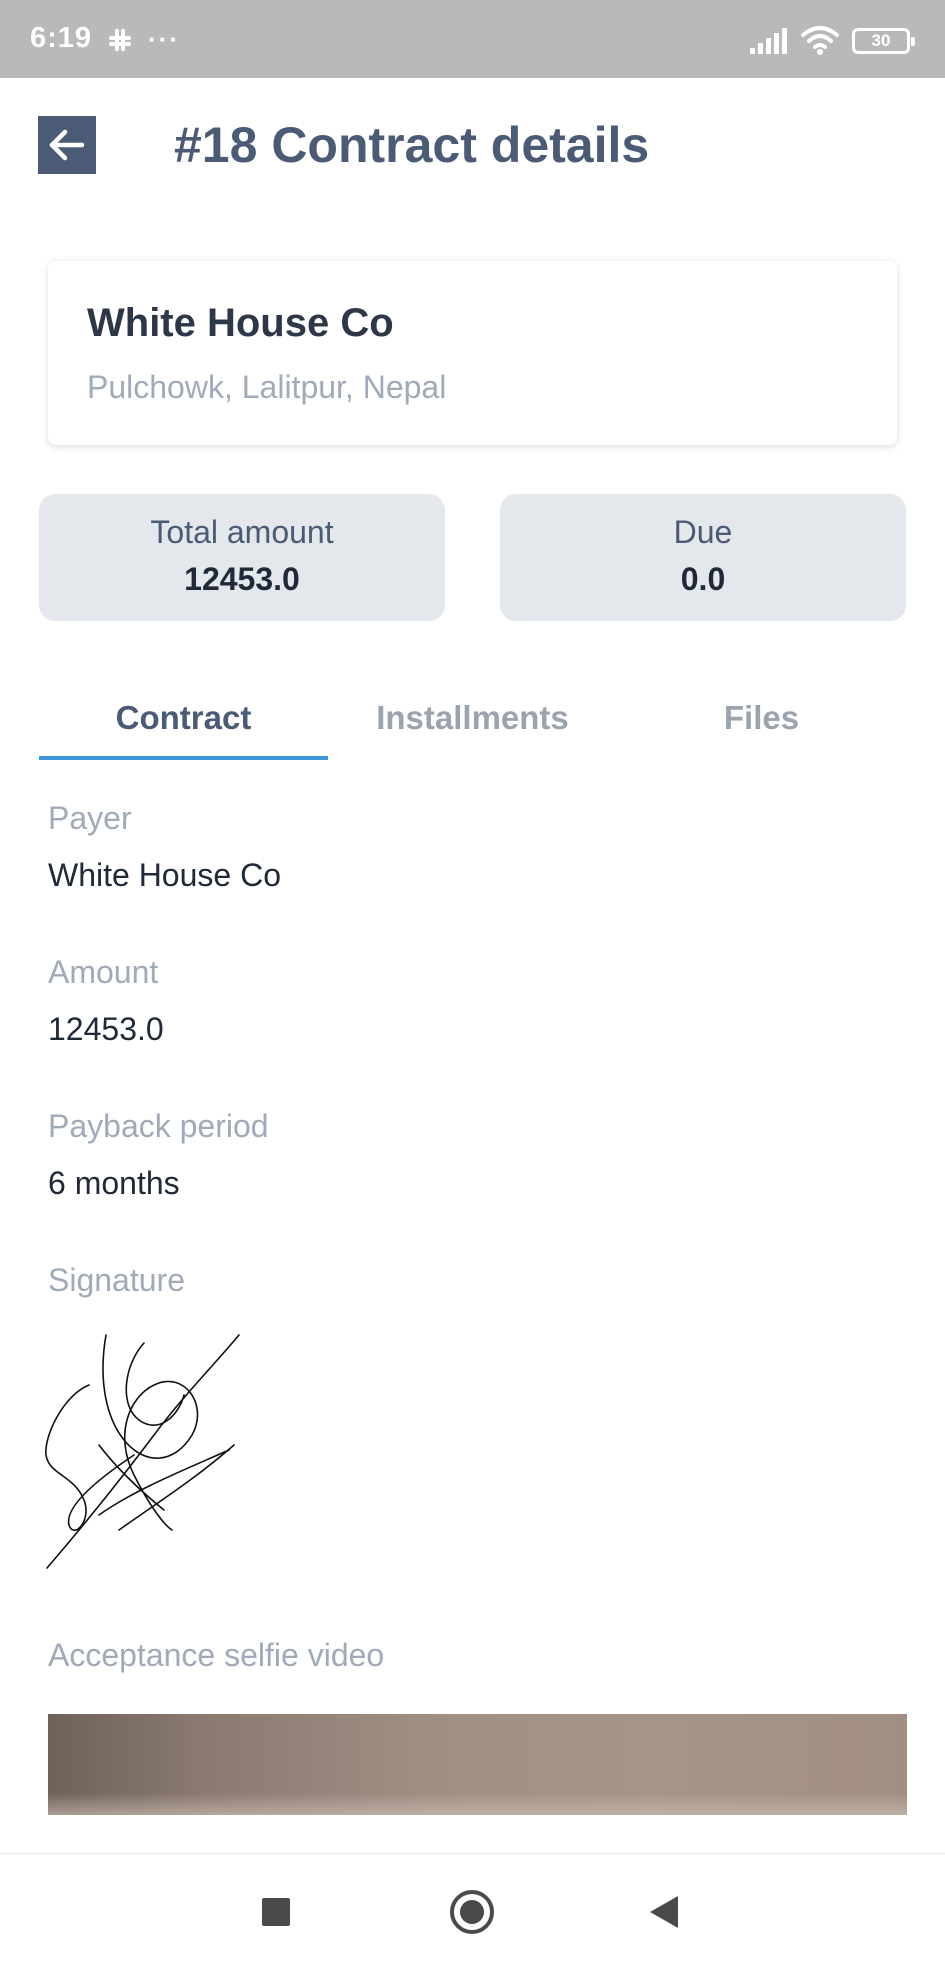  What do you see at coordinates (703, 579) in the screenshot?
I see `due-value: 0.0` at bounding box center [703, 579].